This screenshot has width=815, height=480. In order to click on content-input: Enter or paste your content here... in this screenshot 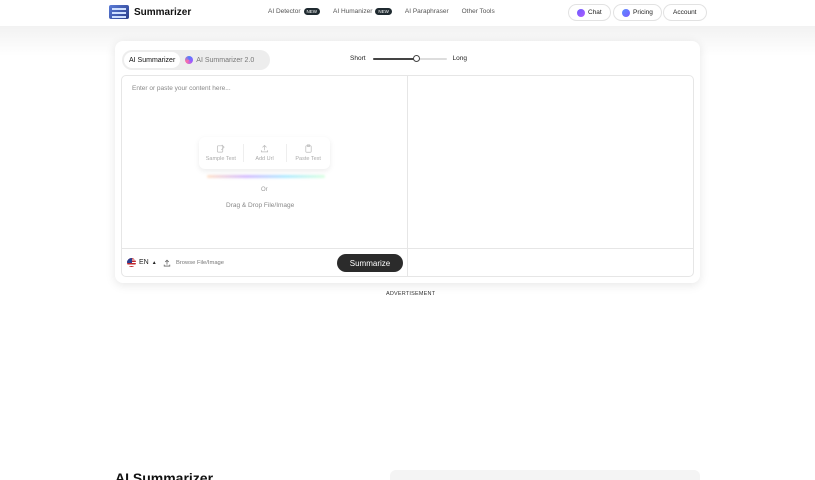, I will do `click(181, 88)`.